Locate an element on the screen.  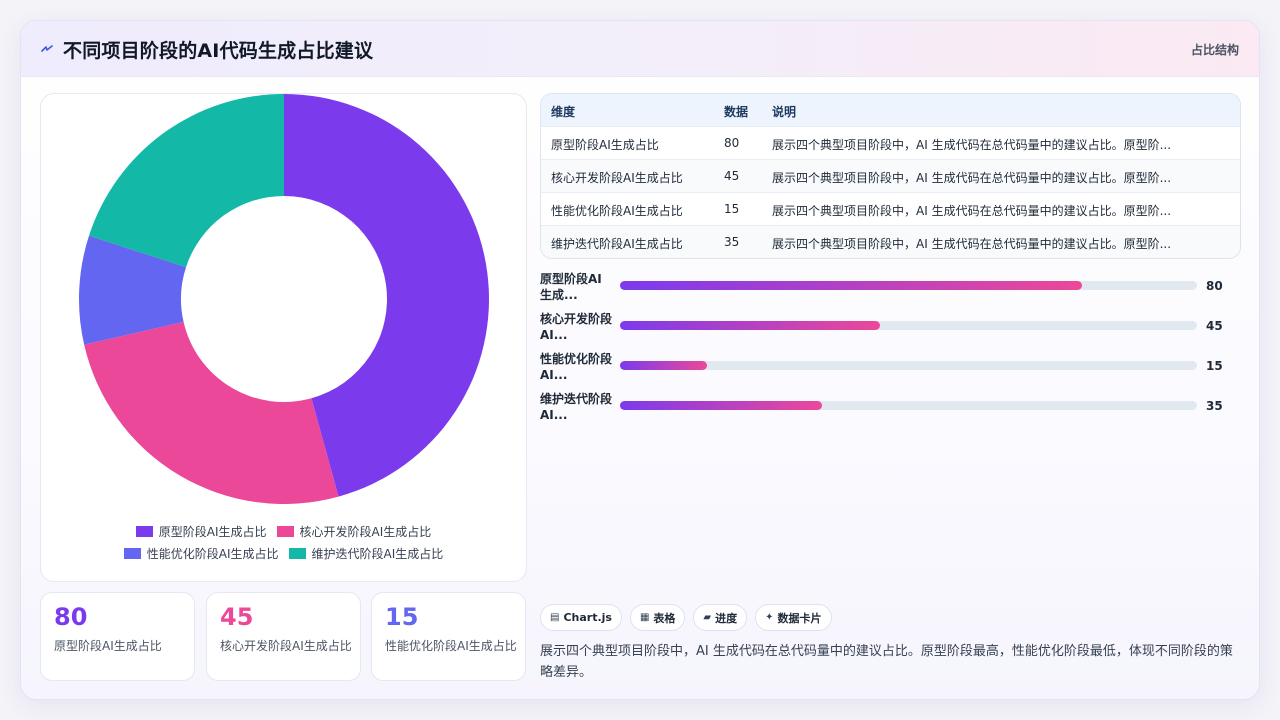
chip-label: 表格 is located at coordinates (664, 618).